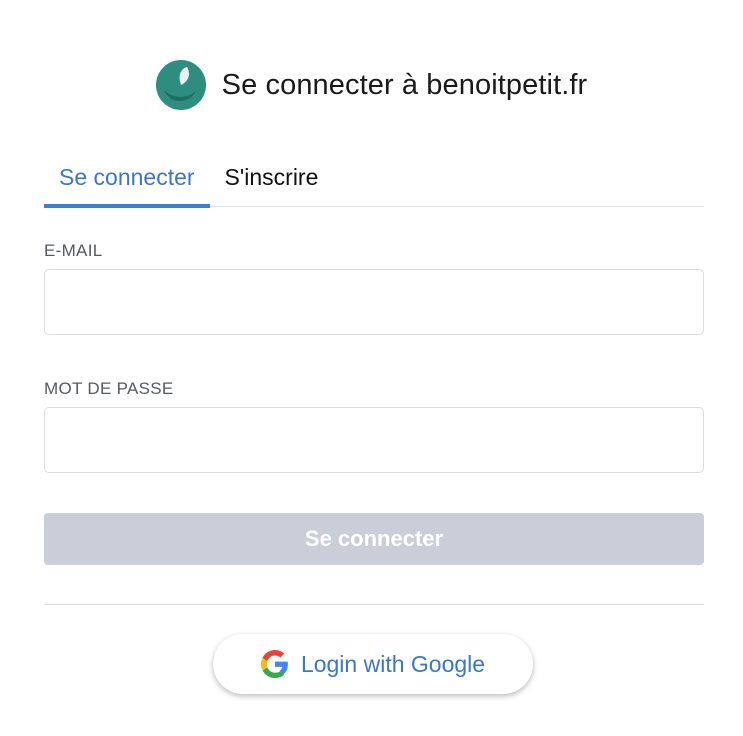 Image resolution: width=743 pixels, height=736 pixels. What do you see at coordinates (374, 182) in the screenshot?
I see `auth-tabs: Se connecter S'inscrire` at bounding box center [374, 182].